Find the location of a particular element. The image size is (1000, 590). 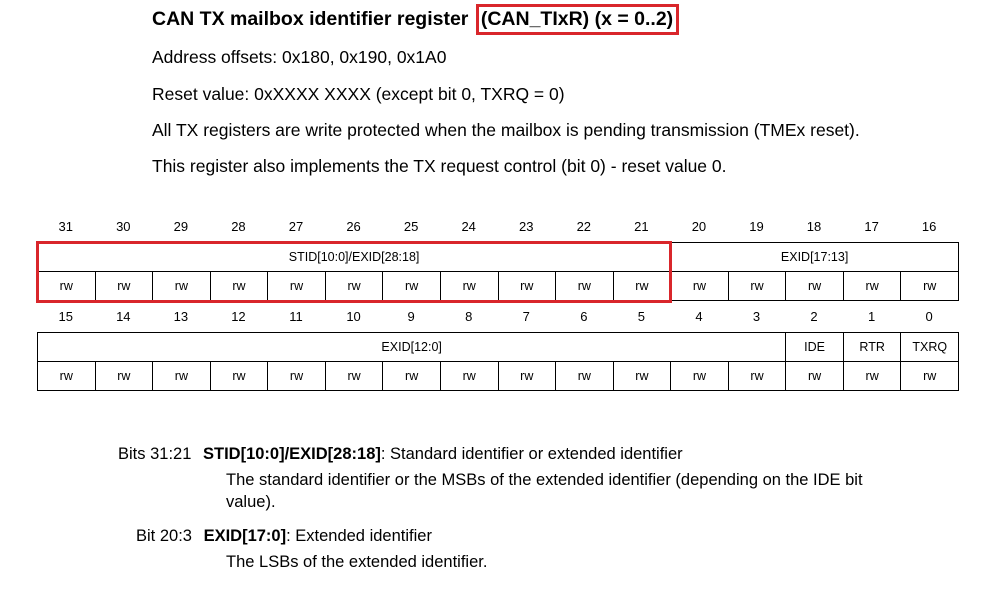

field-ide: IDE is located at coordinates (814, 347).